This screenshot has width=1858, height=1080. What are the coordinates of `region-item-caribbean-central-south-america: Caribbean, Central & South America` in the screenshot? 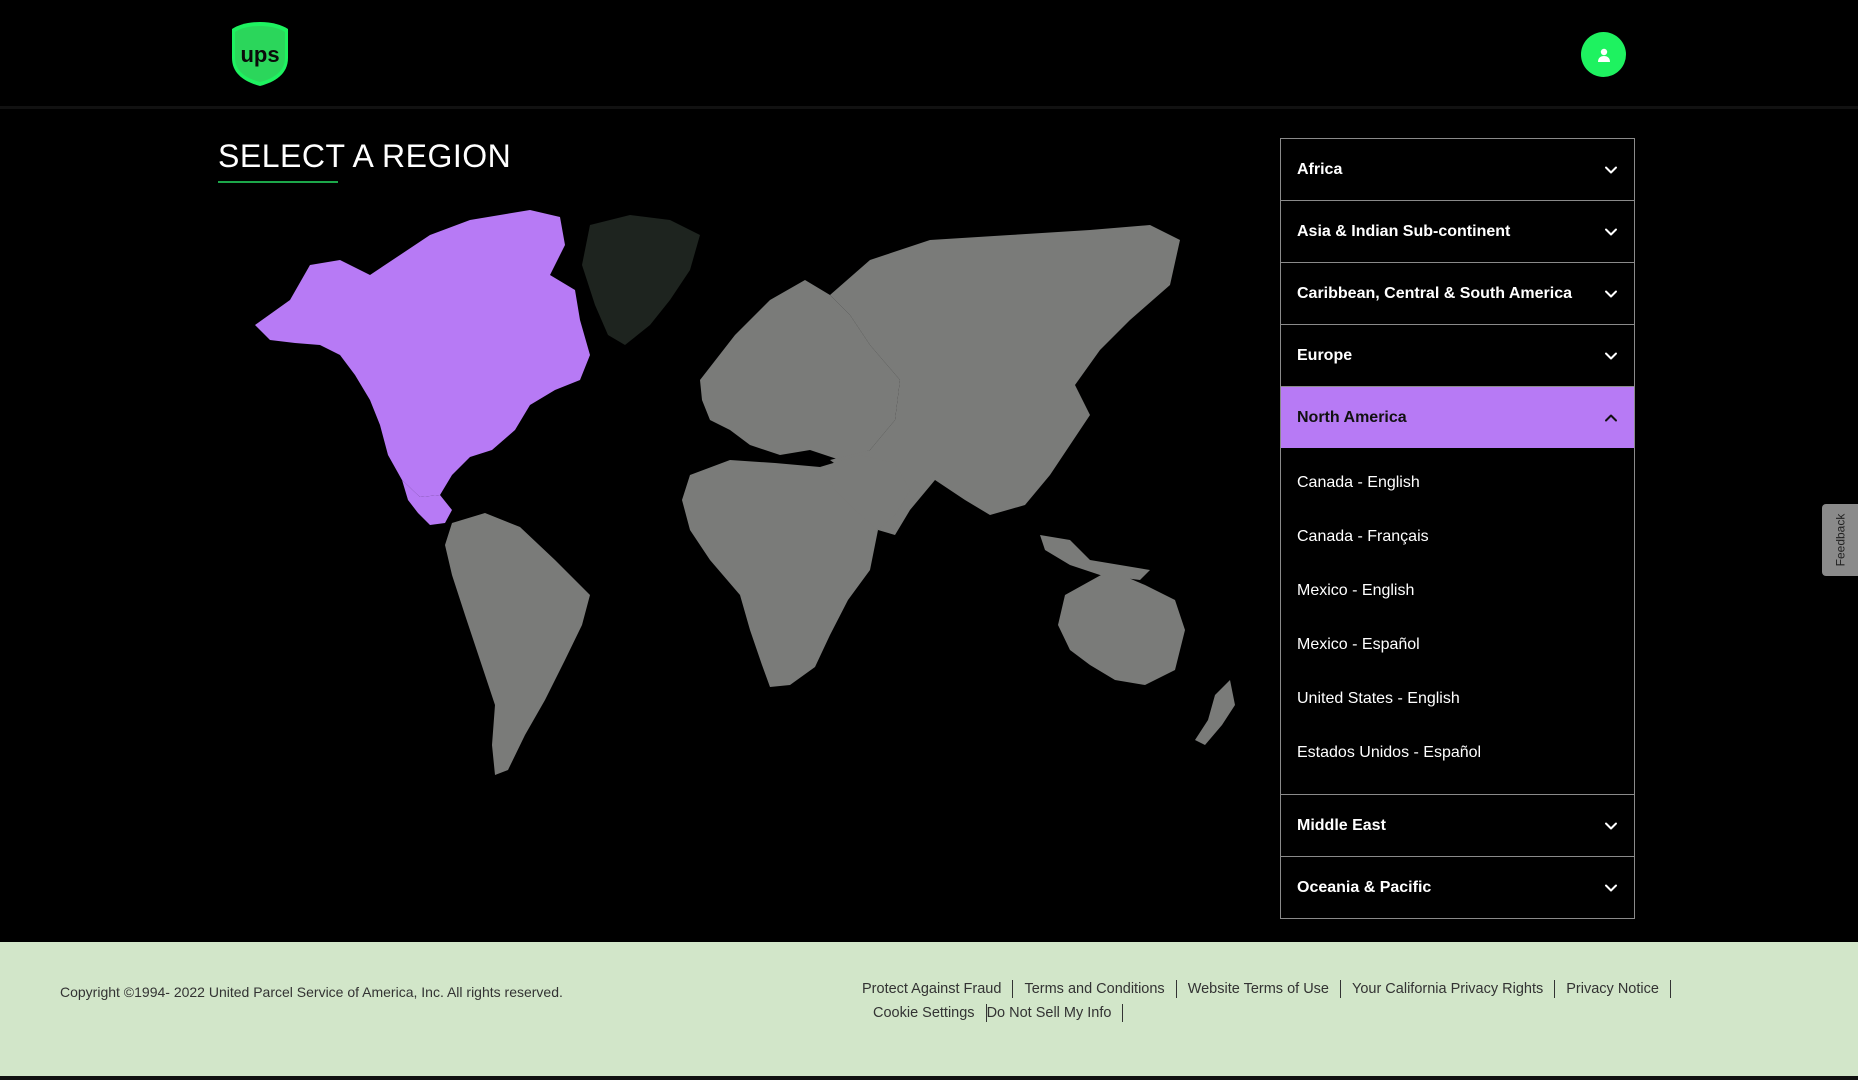 It's located at (1457, 294).